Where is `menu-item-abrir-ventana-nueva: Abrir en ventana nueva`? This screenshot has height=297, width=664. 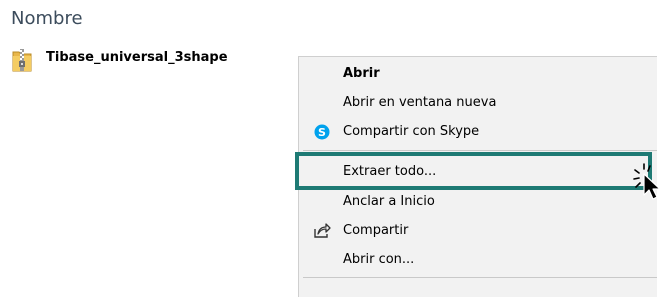
menu-item-abrir-ventana-nueva: Abrir en ventana nueva is located at coordinates (478, 102).